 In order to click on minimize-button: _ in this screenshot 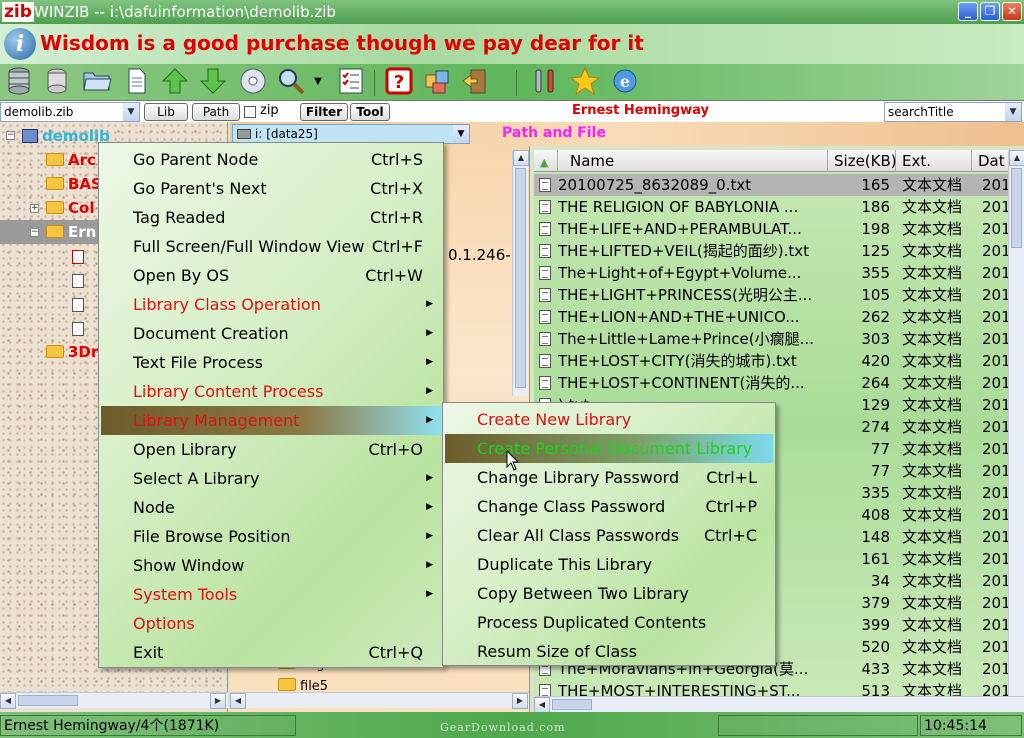, I will do `click(968, 11)`.